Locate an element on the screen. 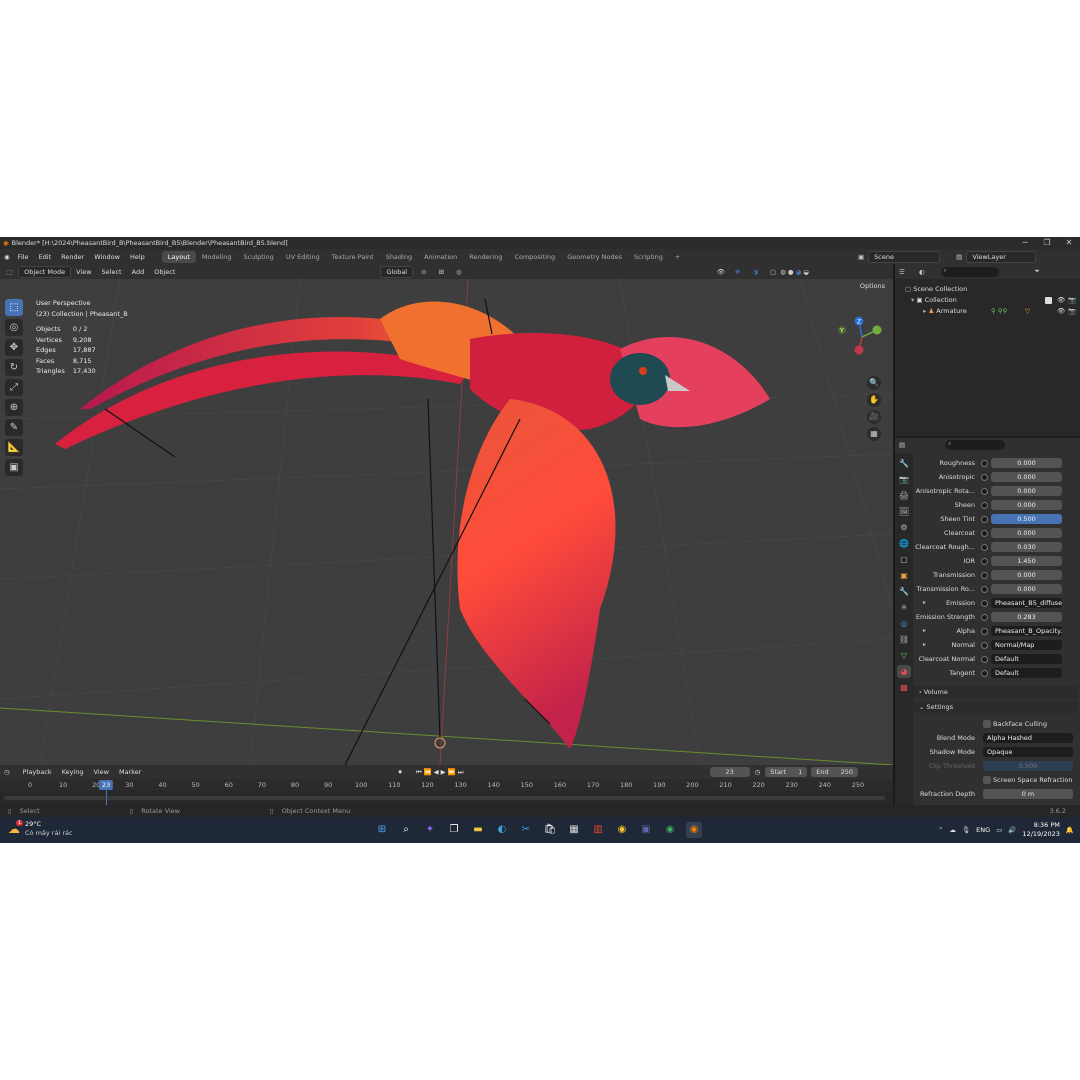 The height and width of the screenshot is (1080, 1080). tool-tab-icon: 🔧 is located at coordinates (904, 463).